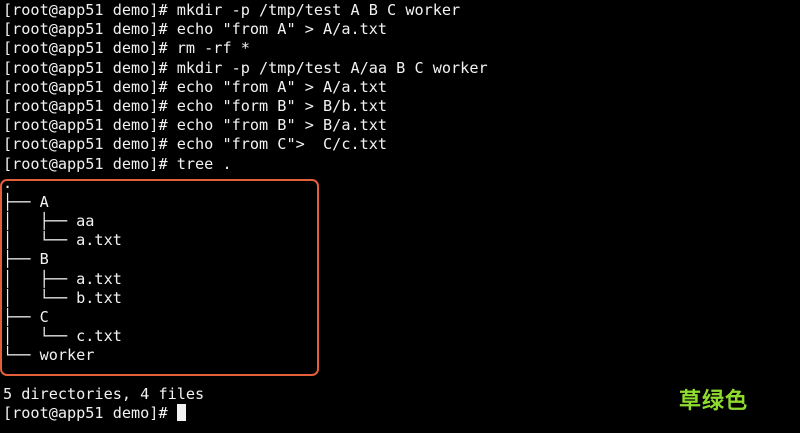  Describe the element at coordinates (26, 259) in the screenshot. I see `tree-line: ├── B` at that location.